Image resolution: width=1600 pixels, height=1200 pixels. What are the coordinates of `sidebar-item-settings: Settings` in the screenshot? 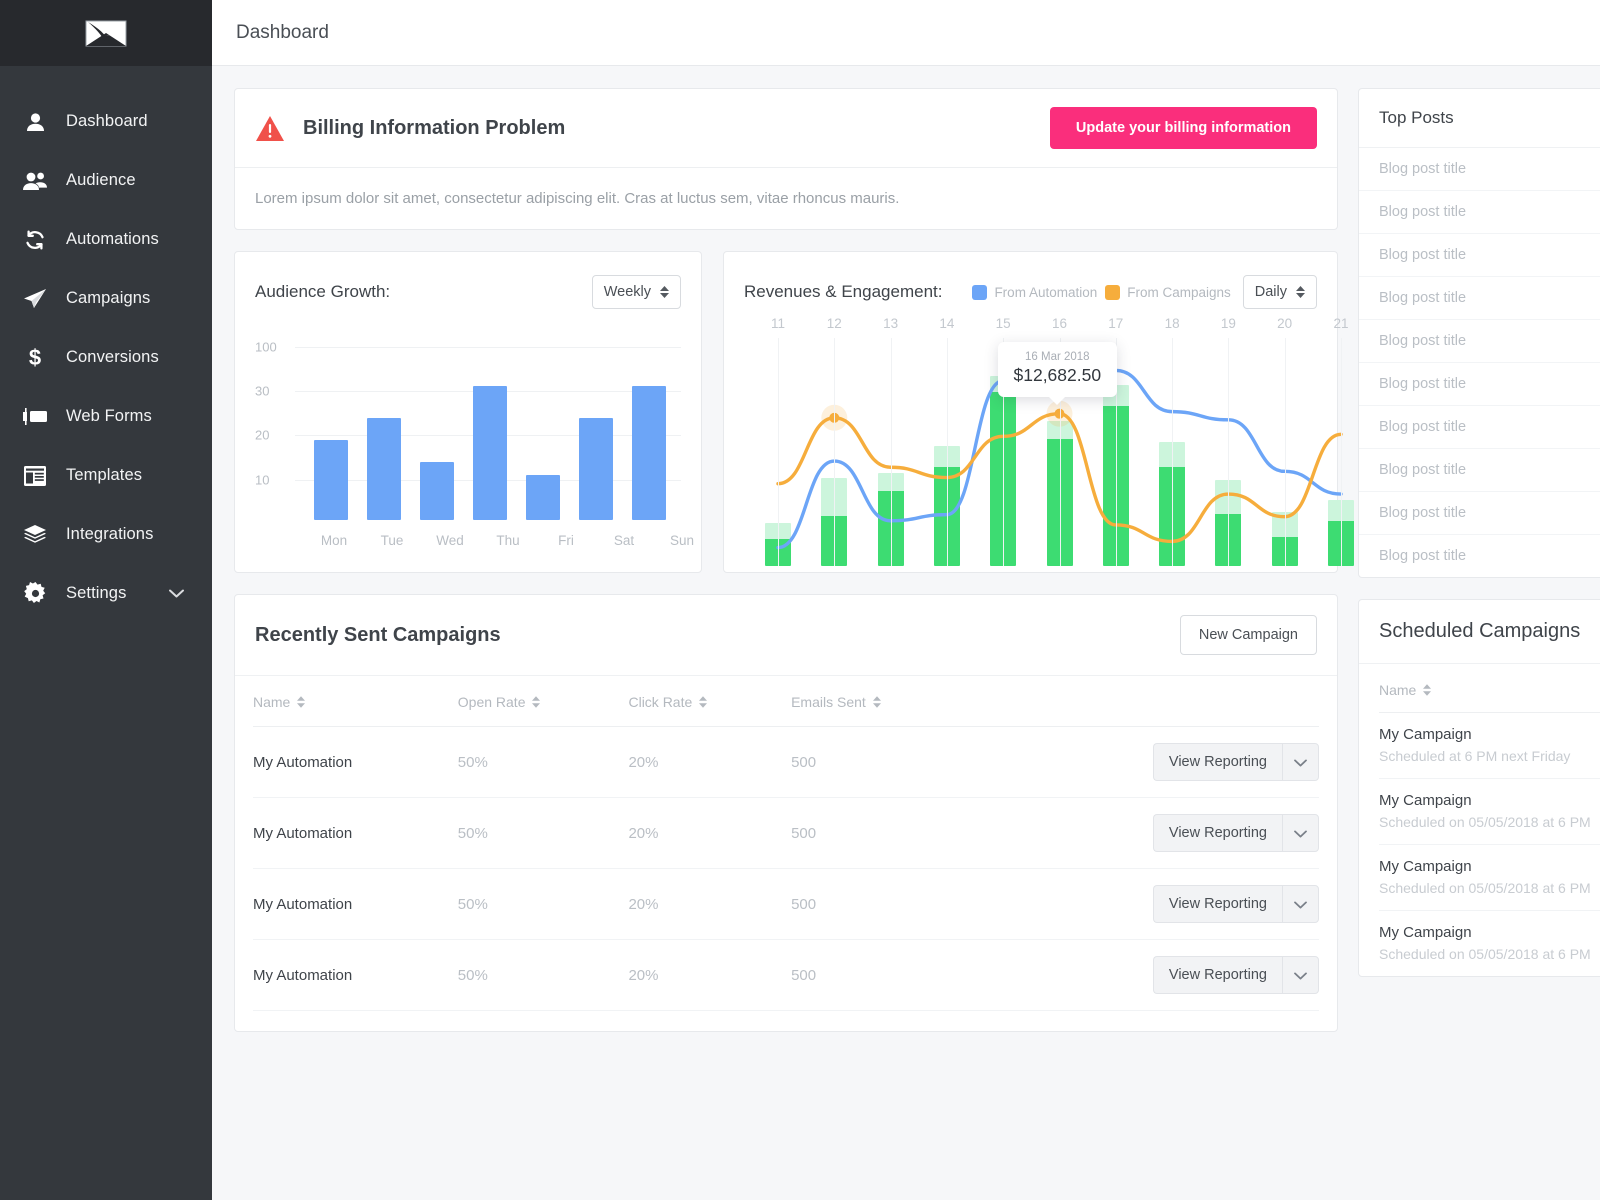 It's located at (106, 593).